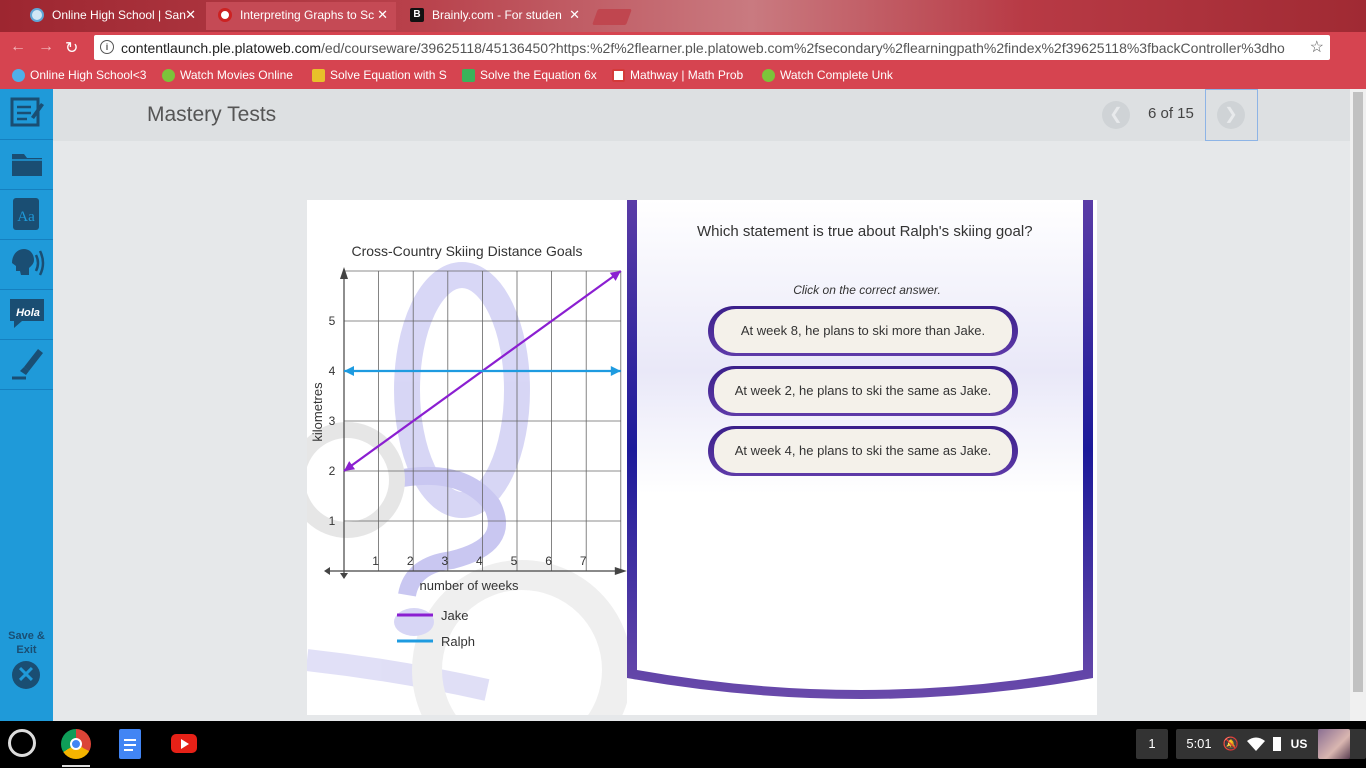 The image size is (1366, 768). What do you see at coordinates (1171, 113) in the screenshot?
I see `page-counter: 6 of 15` at bounding box center [1171, 113].